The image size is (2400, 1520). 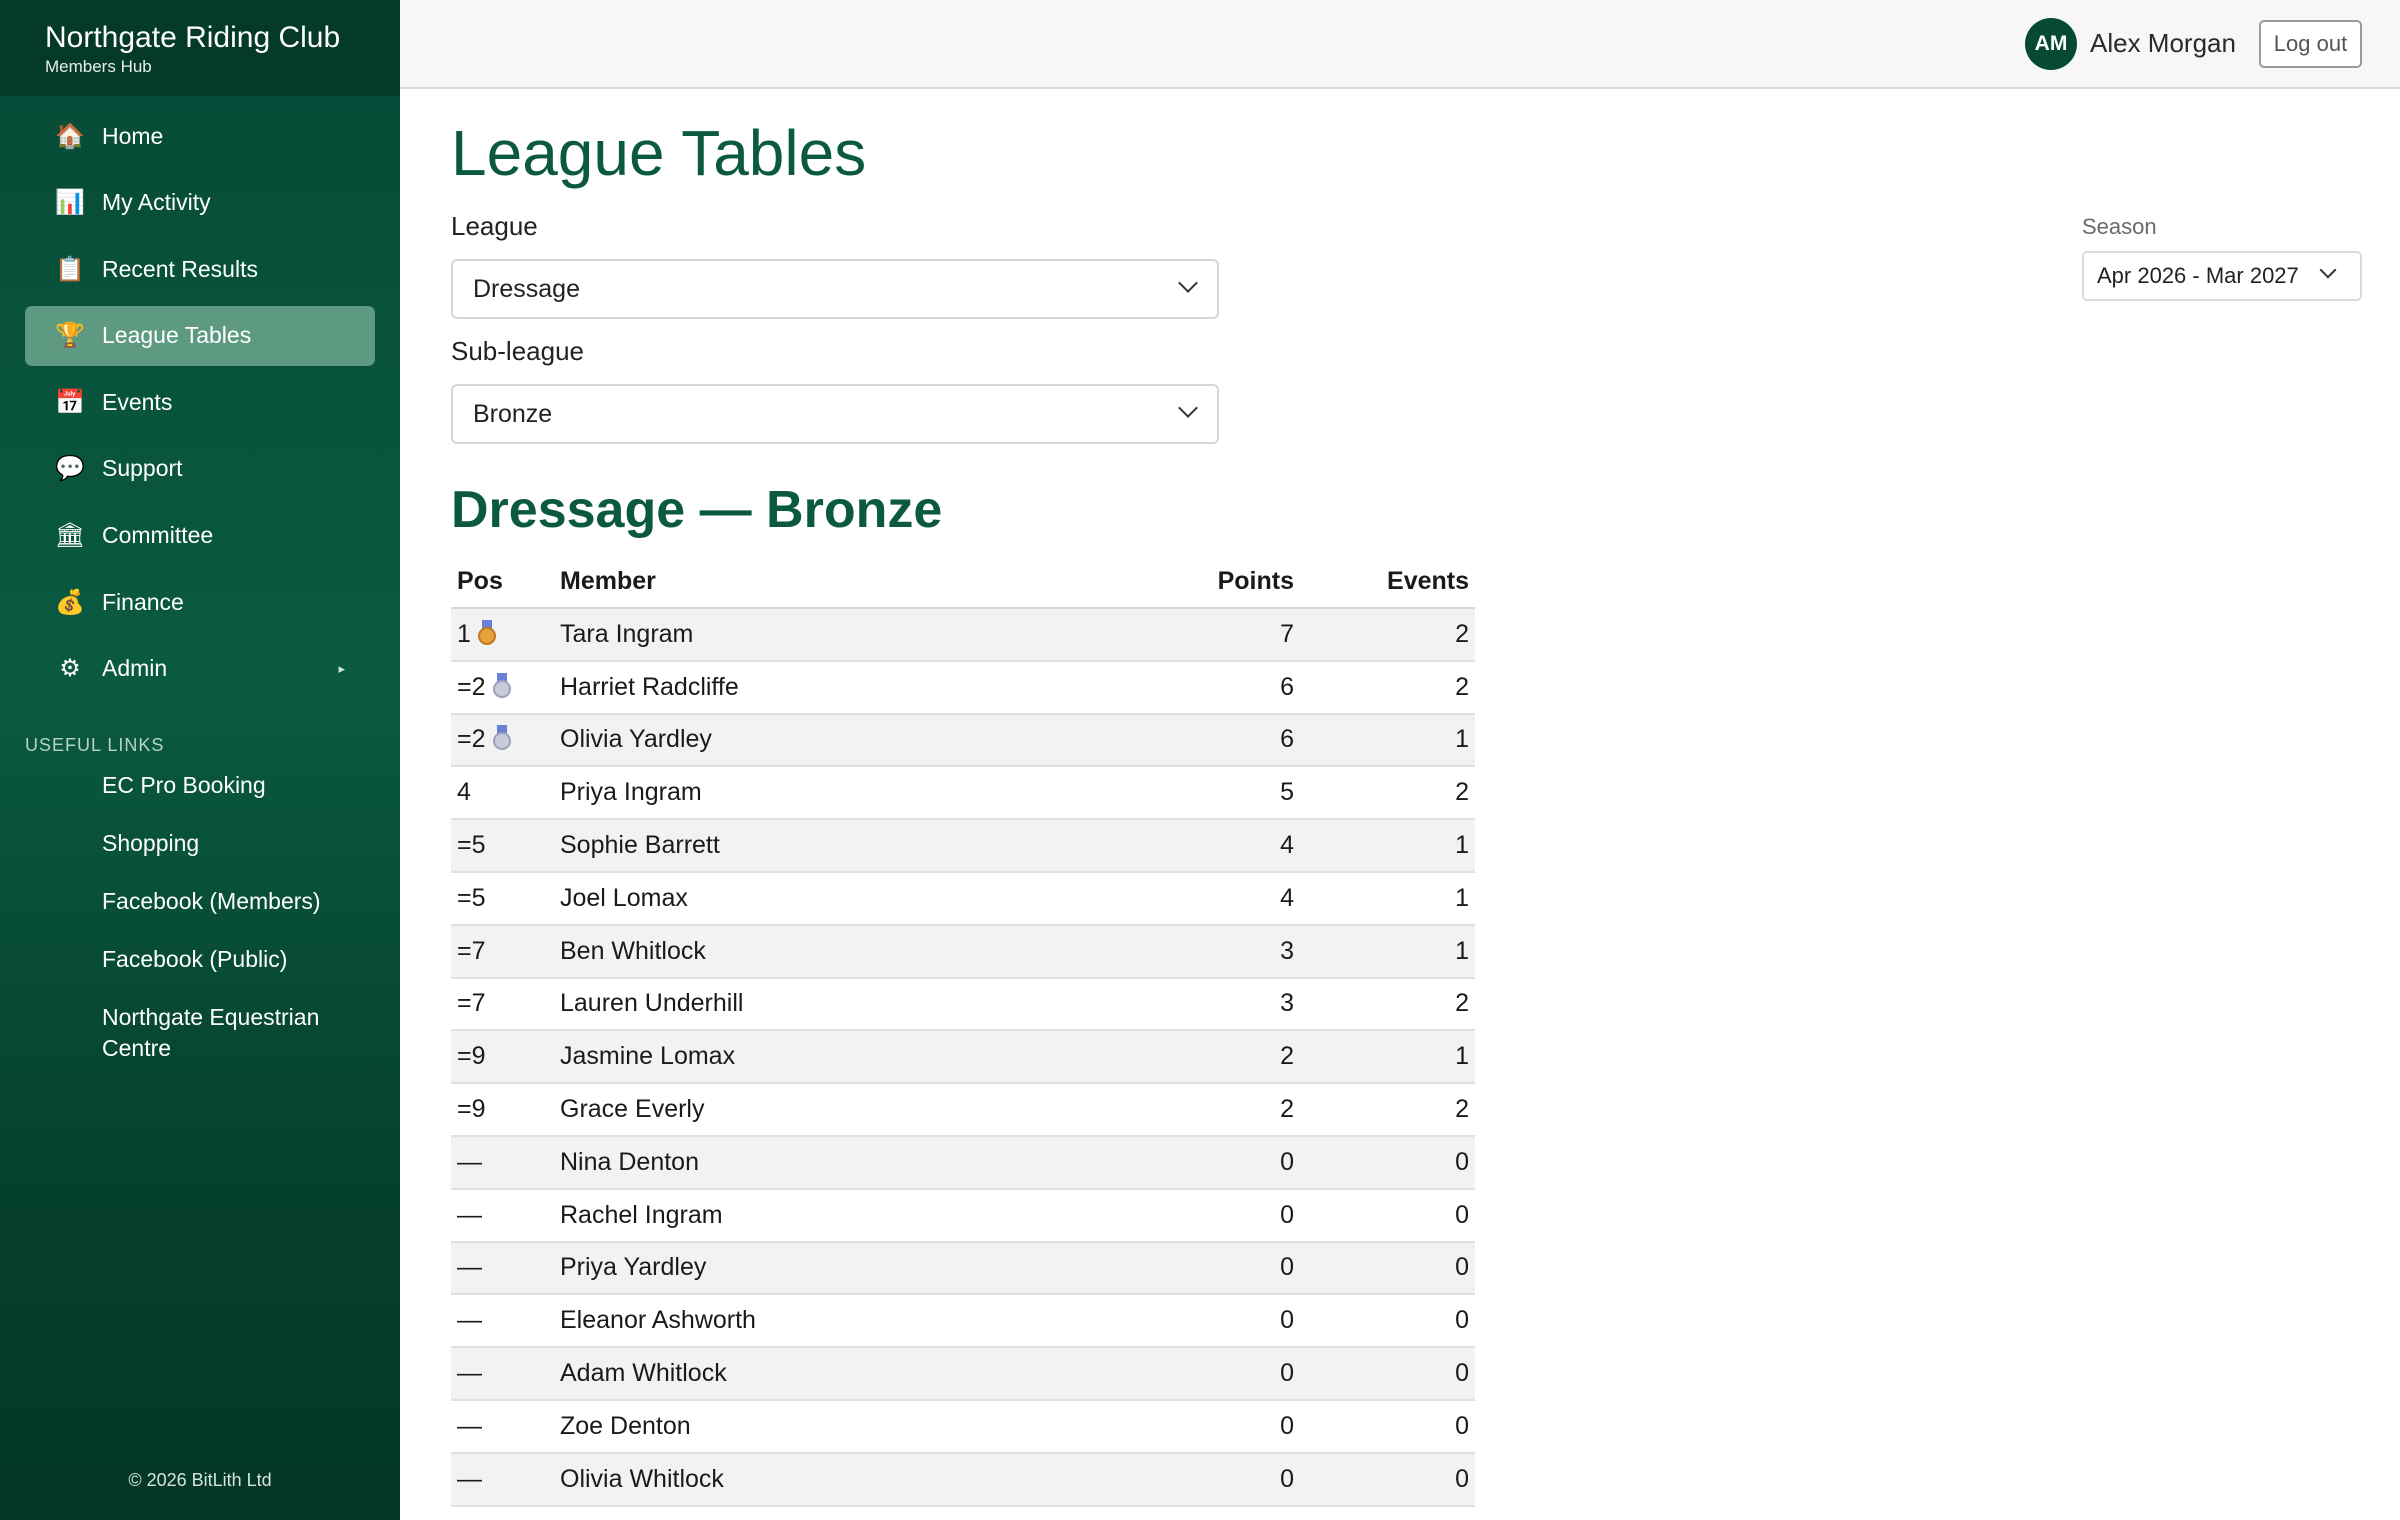 I want to click on cell-member: Zoe Denton, so click(x=854, y=1426).